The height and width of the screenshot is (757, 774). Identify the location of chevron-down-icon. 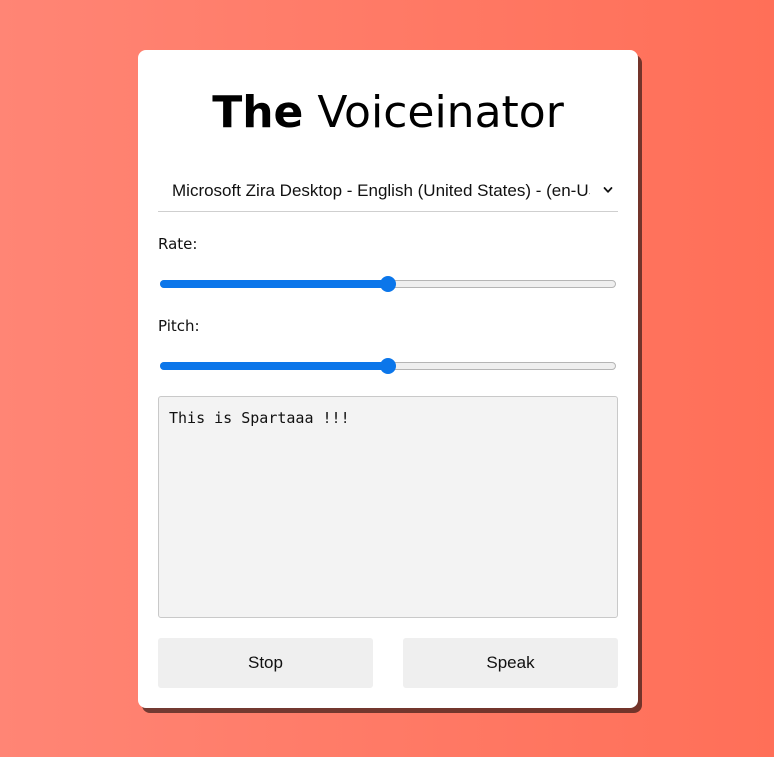
(608, 190).